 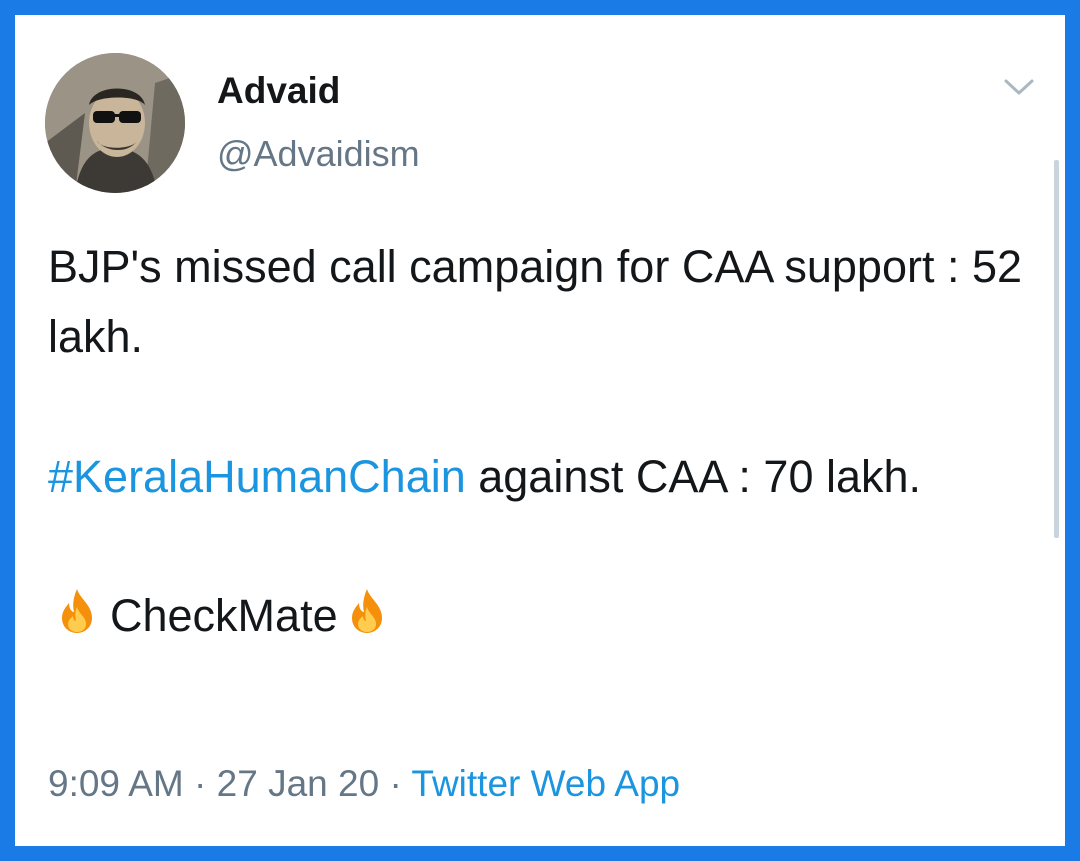 I want to click on tweet-time: 9:09 AM, so click(x=116, y=783).